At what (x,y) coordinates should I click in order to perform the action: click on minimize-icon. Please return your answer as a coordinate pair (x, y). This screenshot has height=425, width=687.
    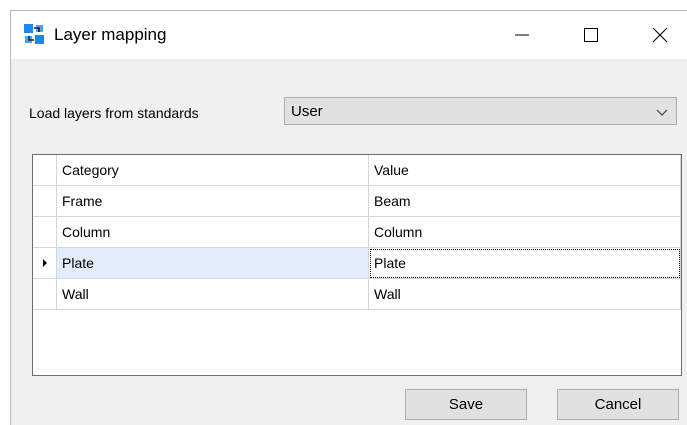
    Looking at the image, I should click on (522, 35).